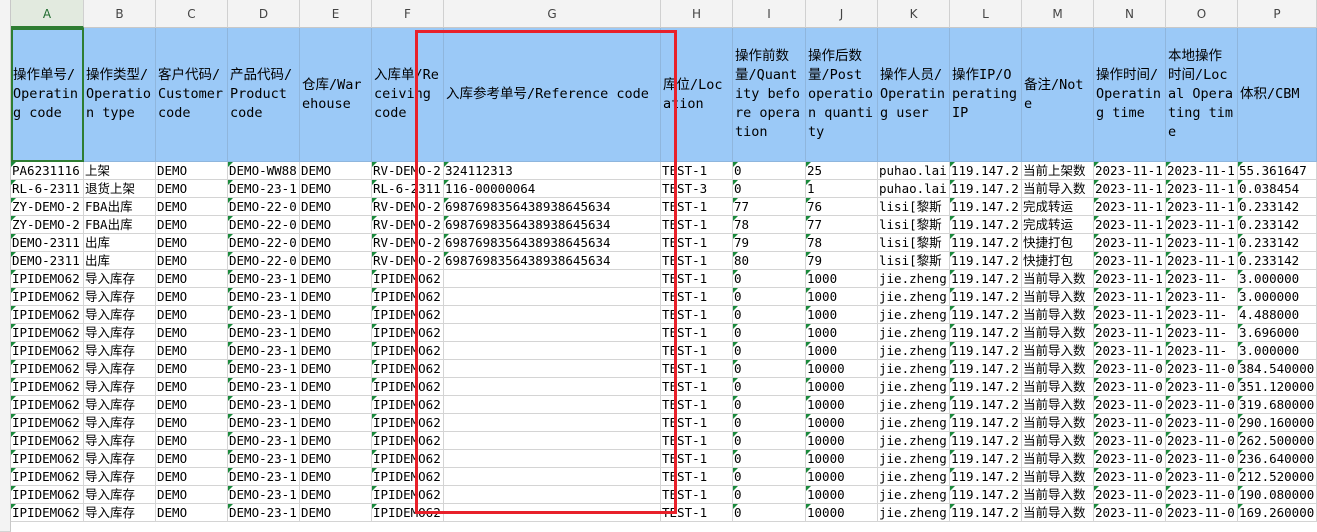 This screenshot has height=532, width=1317. What do you see at coordinates (1058, 95) in the screenshot?
I see `header-cell-m: 备注/Note` at bounding box center [1058, 95].